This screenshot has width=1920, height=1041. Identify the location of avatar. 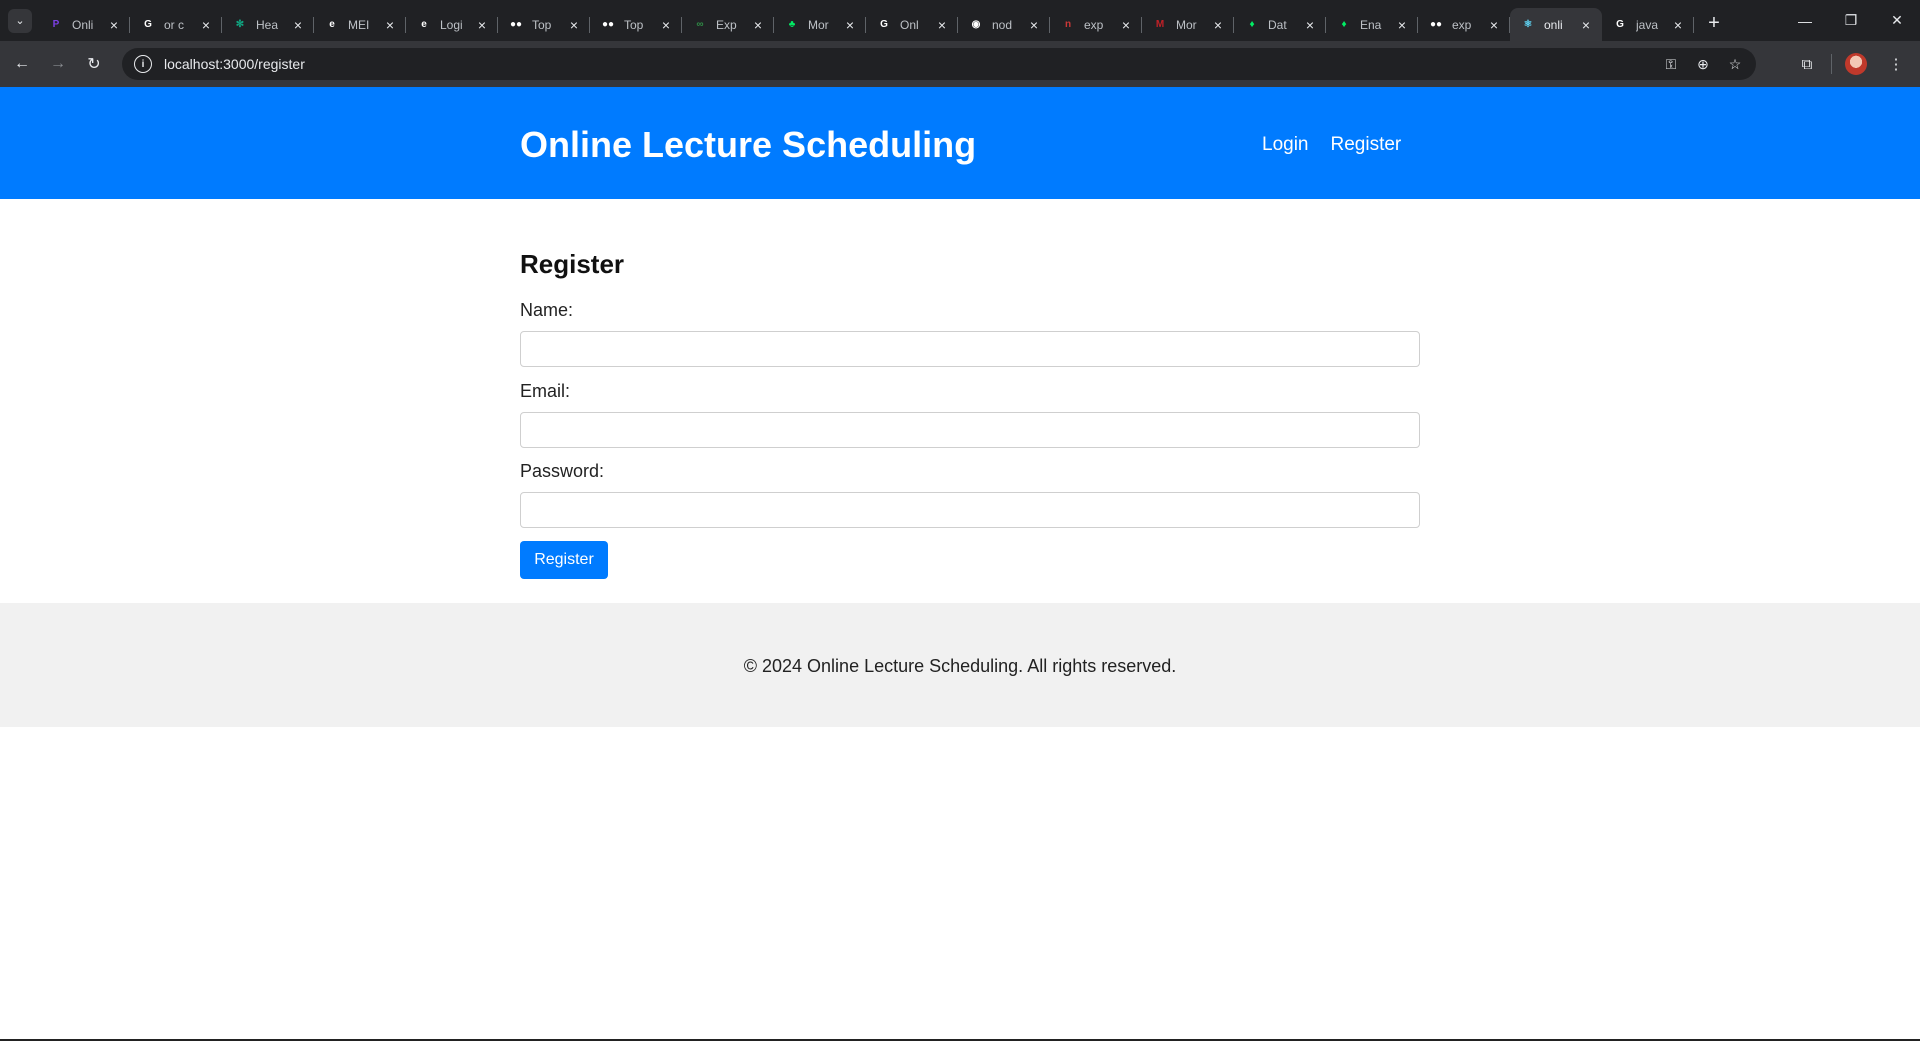
(1856, 64).